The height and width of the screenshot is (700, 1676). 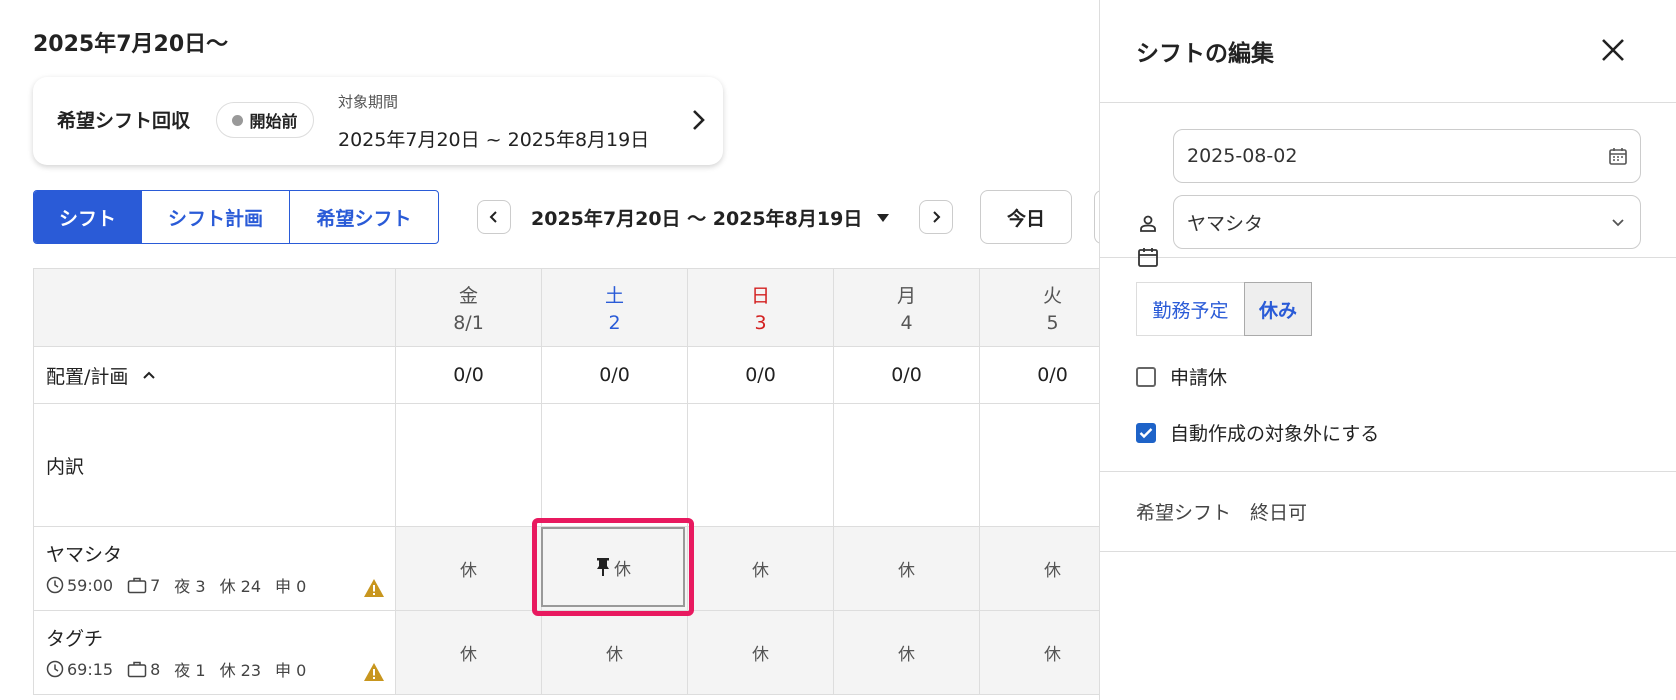 What do you see at coordinates (215, 465) in the screenshot?
I see `breakdown-label: 内訳` at bounding box center [215, 465].